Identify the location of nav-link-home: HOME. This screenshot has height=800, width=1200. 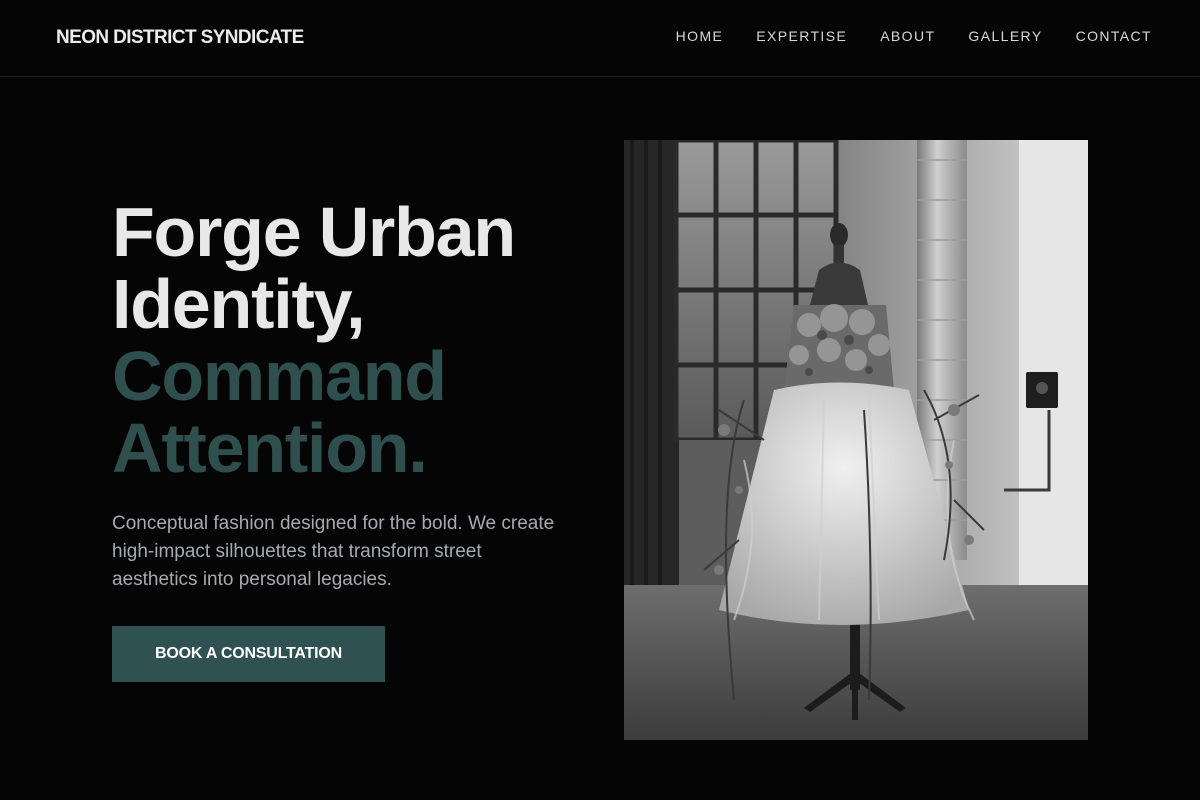
(700, 36).